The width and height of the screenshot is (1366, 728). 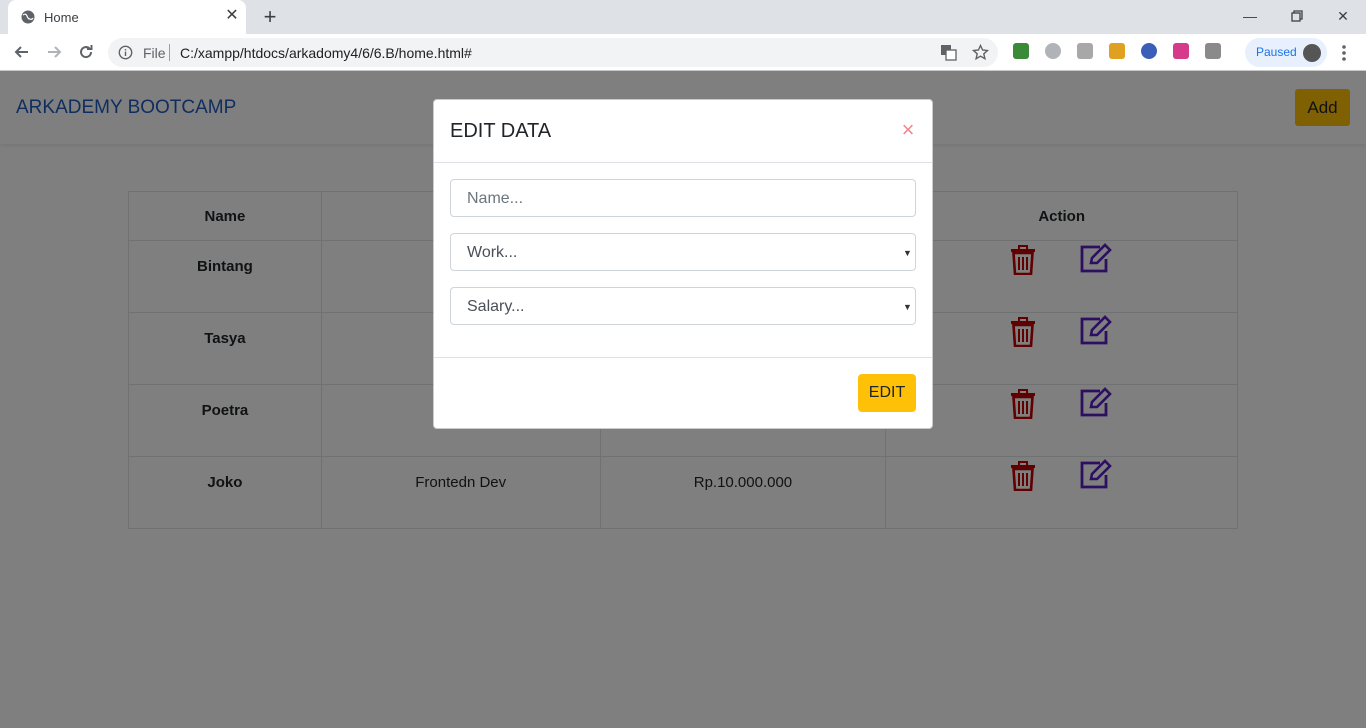 What do you see at coordinates (683, 131) in the screenshot?
I see `modal-header: EDIT DATA ×` at bounding box center [683, 131].